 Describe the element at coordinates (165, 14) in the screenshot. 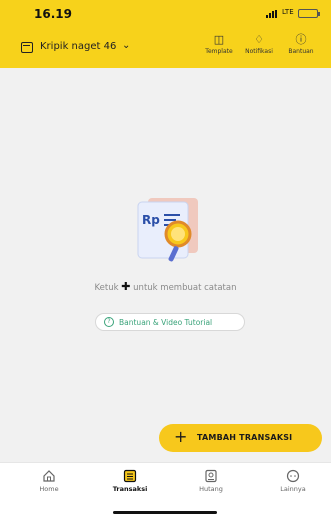

I see `status-bar: 16.19 LTE` at that location.